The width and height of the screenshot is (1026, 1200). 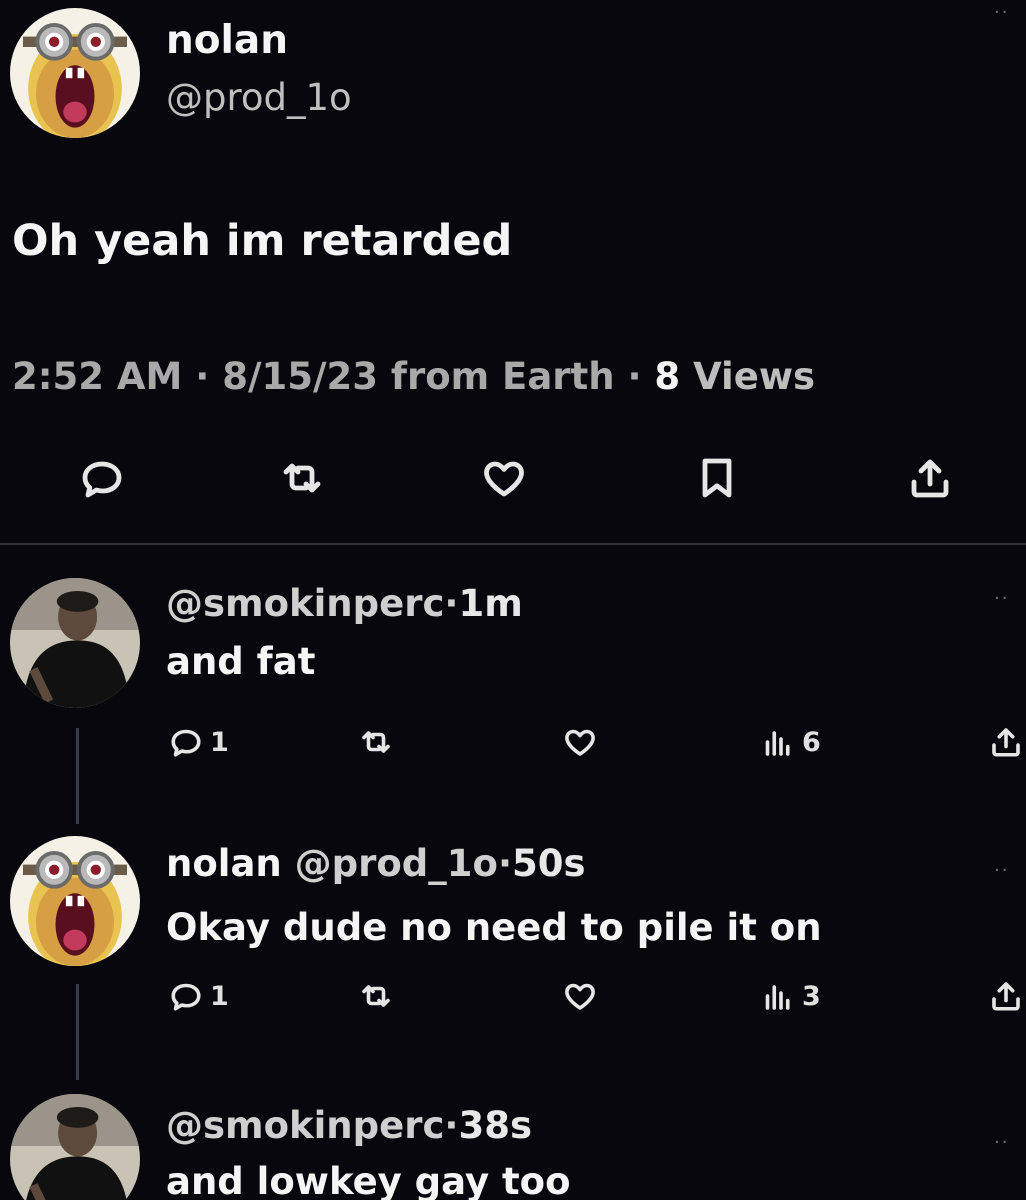 I want to click on views-button: 6, so click(x=790, y=742).